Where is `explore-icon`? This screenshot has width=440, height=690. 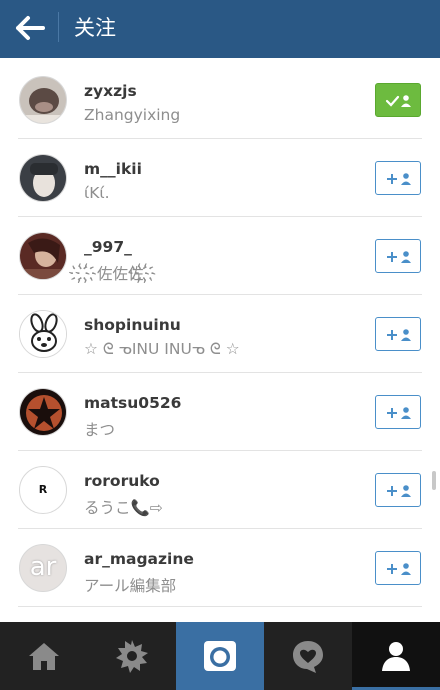 explore-icon is located at coordinates (132, 656).